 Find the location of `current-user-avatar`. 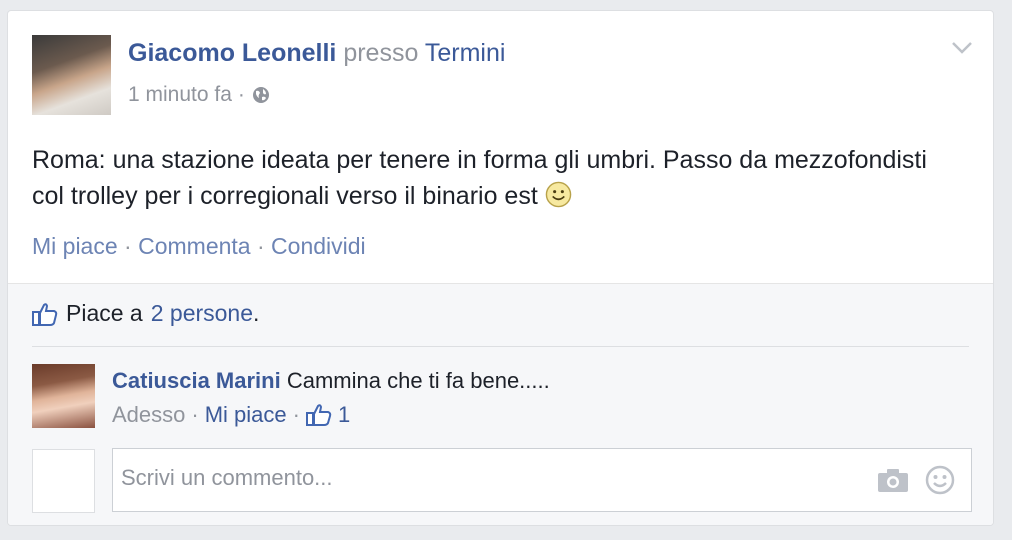

current-user-avatar is located at coordinates (63, 481).